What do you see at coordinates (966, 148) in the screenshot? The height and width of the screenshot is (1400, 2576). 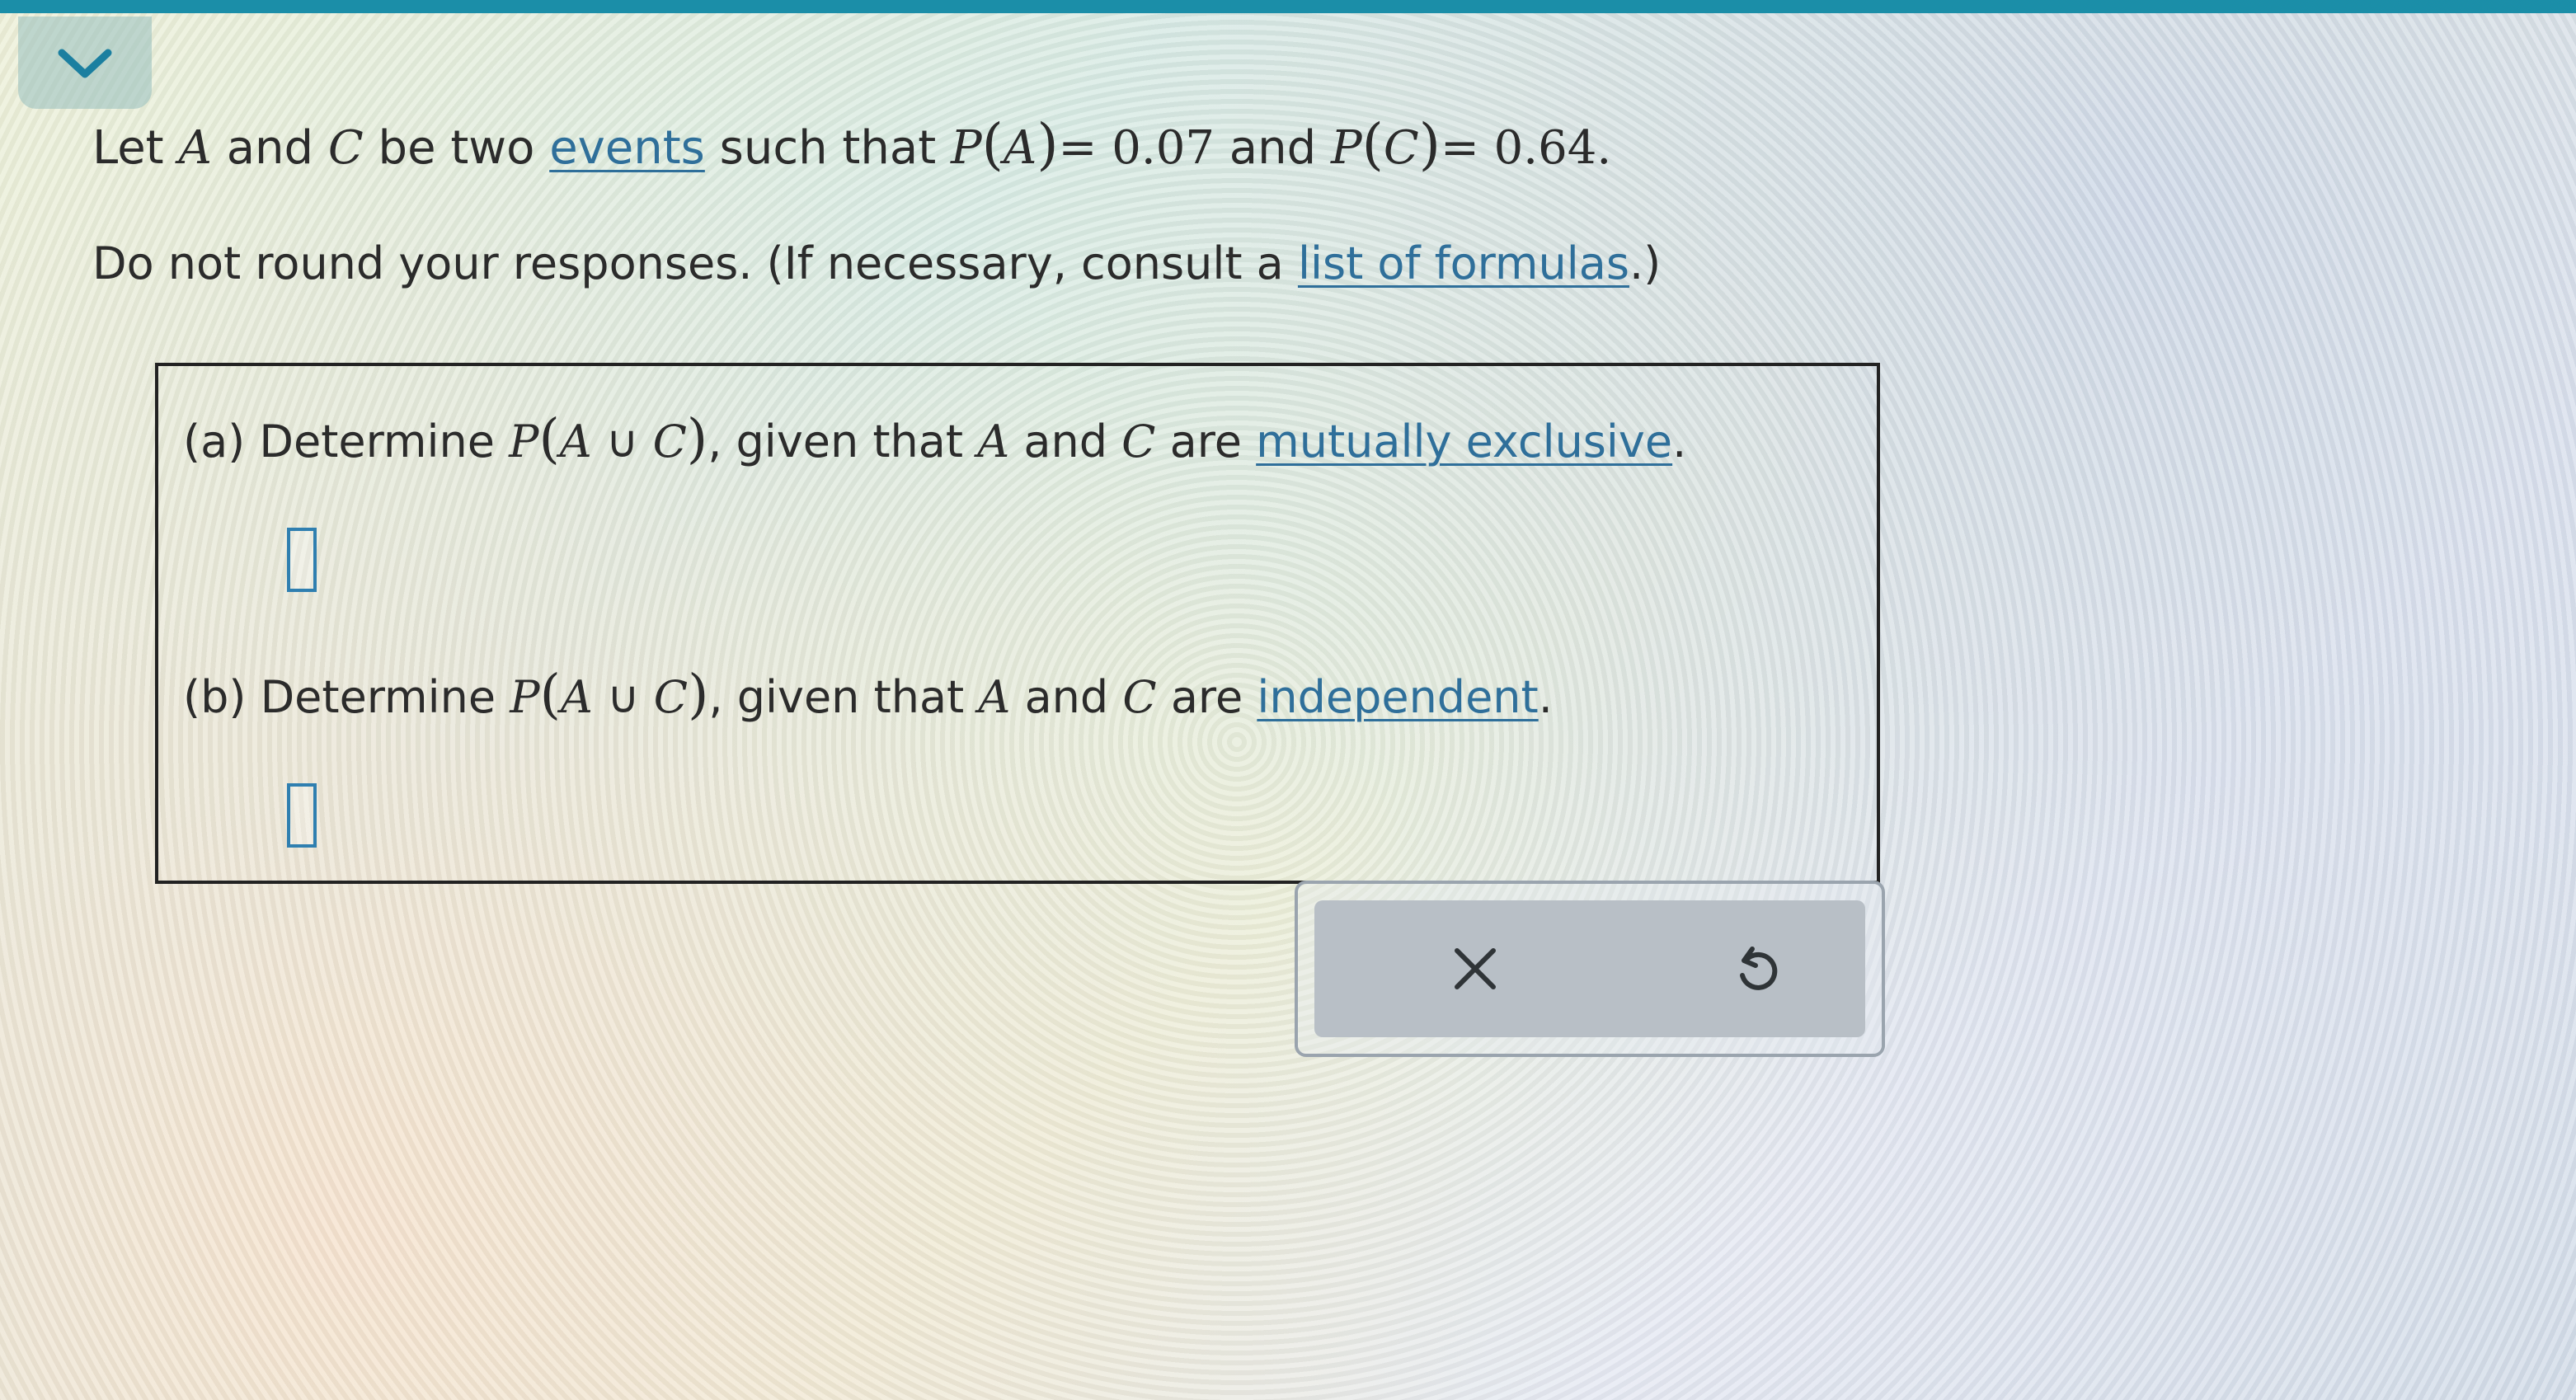 I see `prob-a-p: P` at bounding box center [966, 148].